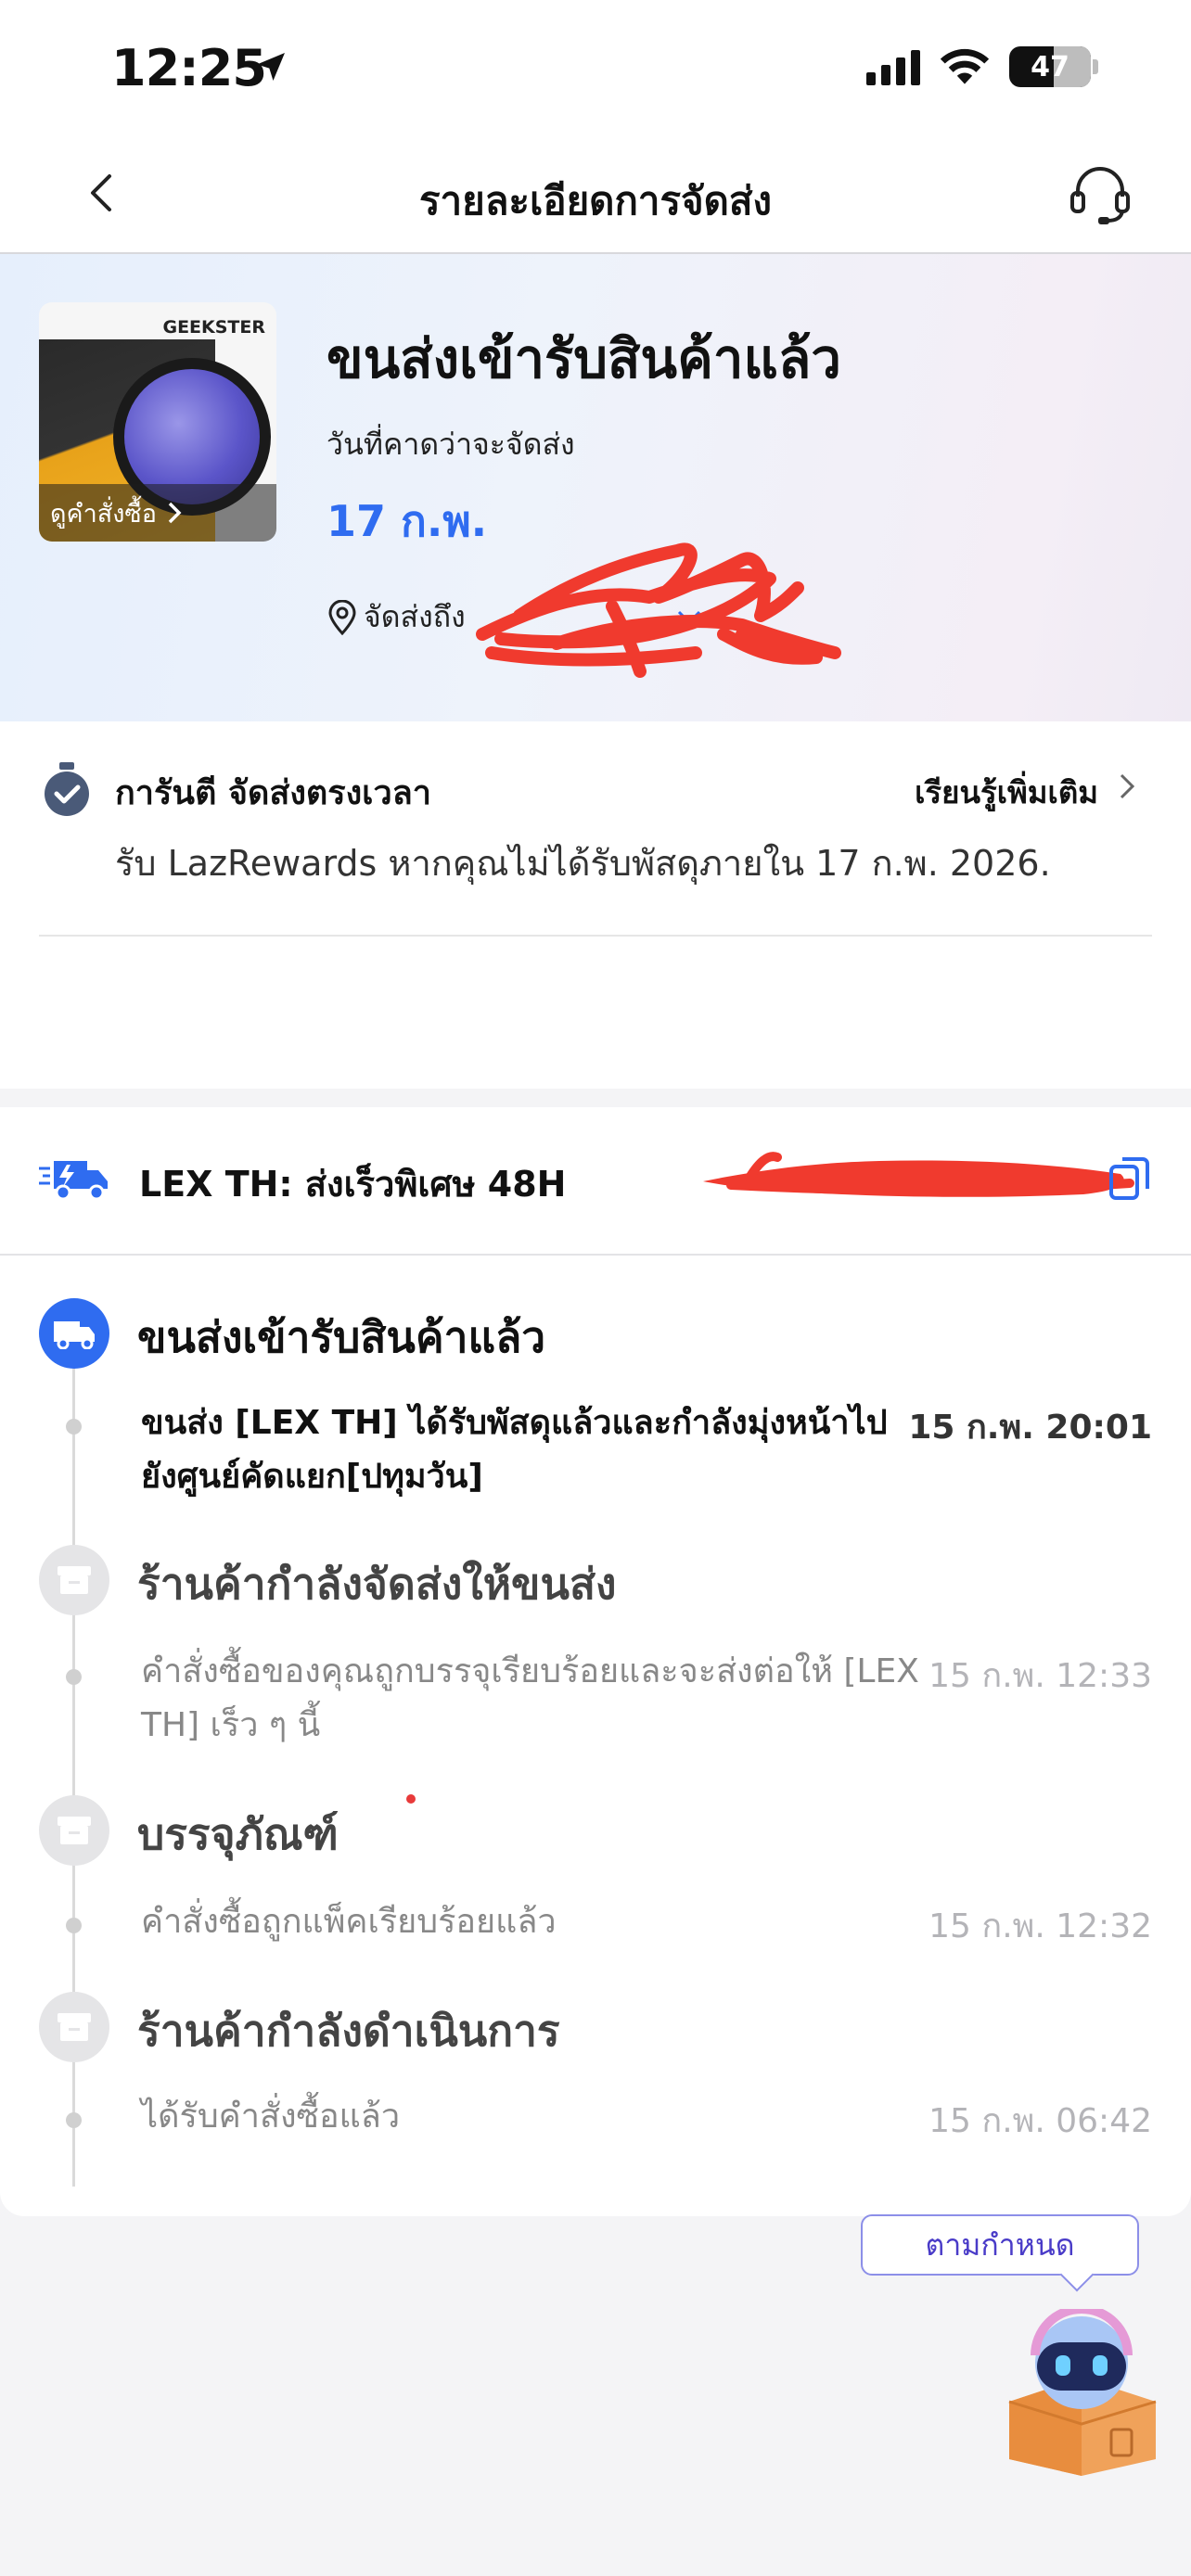  What do you see at coordinates (1040, 2121) in the screenshot?
I see `timeline-step-time: 15 ก.พ. 06:42` at bounding box center [1040, 2121].